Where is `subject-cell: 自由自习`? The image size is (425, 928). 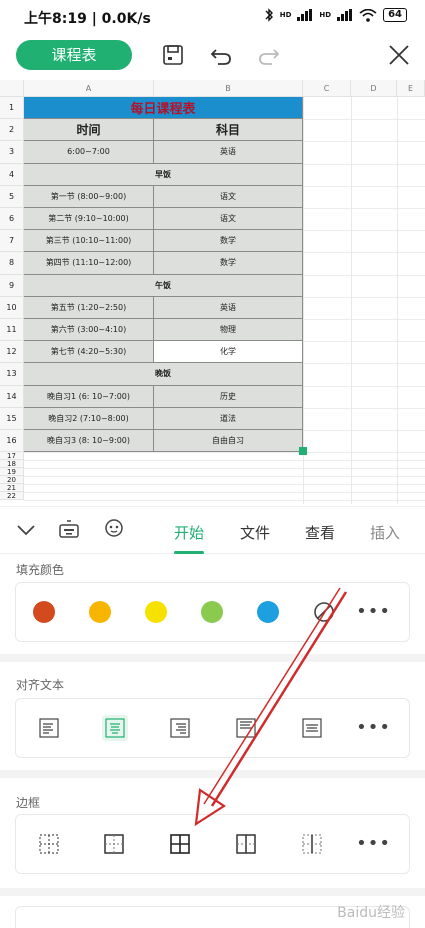 subject-cell: 自由自习 is located at coordinates (228, 441).